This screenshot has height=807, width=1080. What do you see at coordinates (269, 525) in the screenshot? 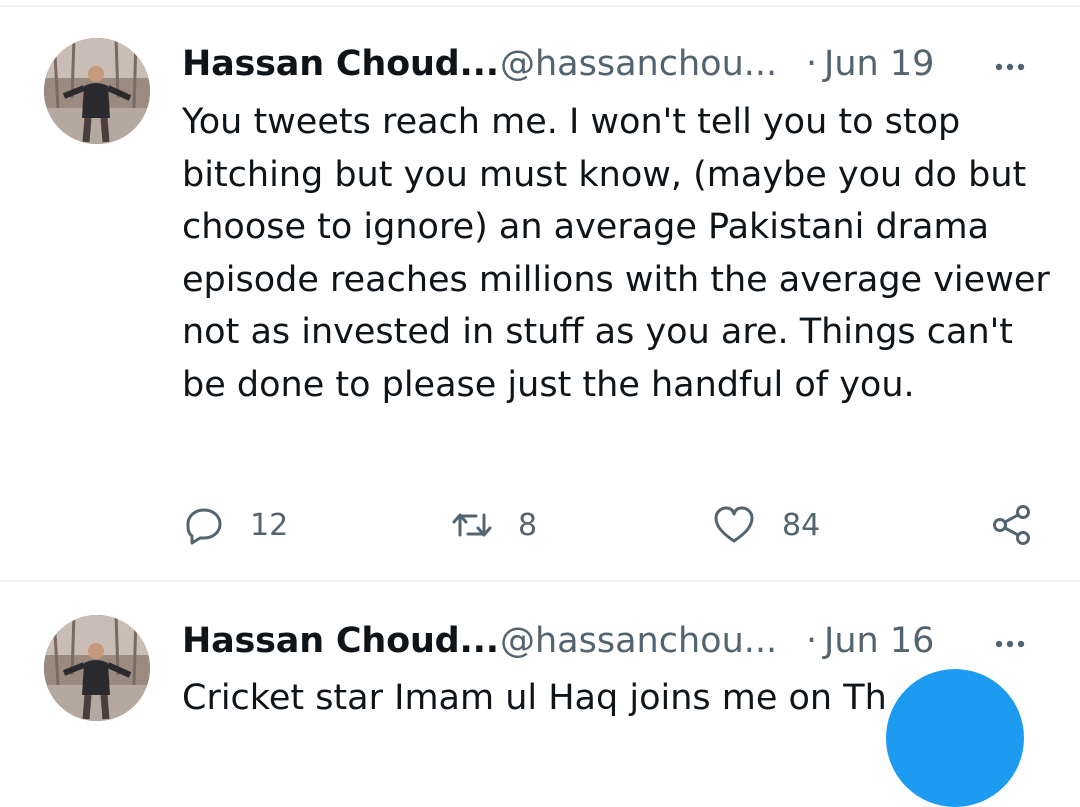
I see `reply-count: 12` at bounding box center [269, 525].